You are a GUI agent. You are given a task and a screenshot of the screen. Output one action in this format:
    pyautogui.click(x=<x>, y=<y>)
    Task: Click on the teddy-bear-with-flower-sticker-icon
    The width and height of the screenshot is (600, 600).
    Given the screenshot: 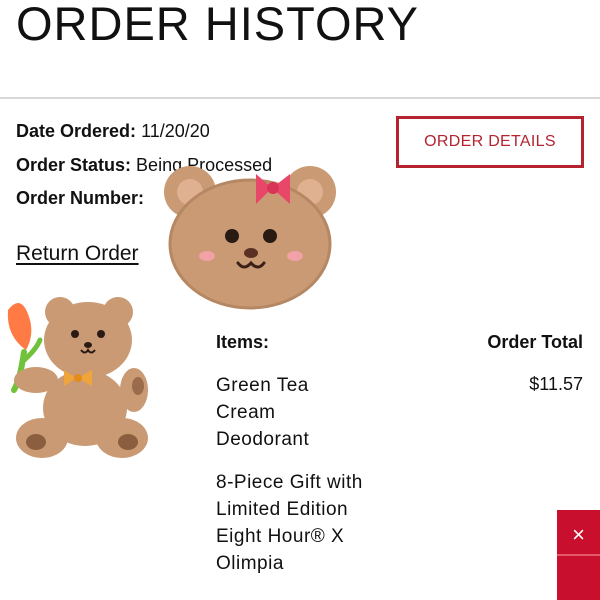 What is the action you would take?
    pyautogui.click(x=77, y=377)
    